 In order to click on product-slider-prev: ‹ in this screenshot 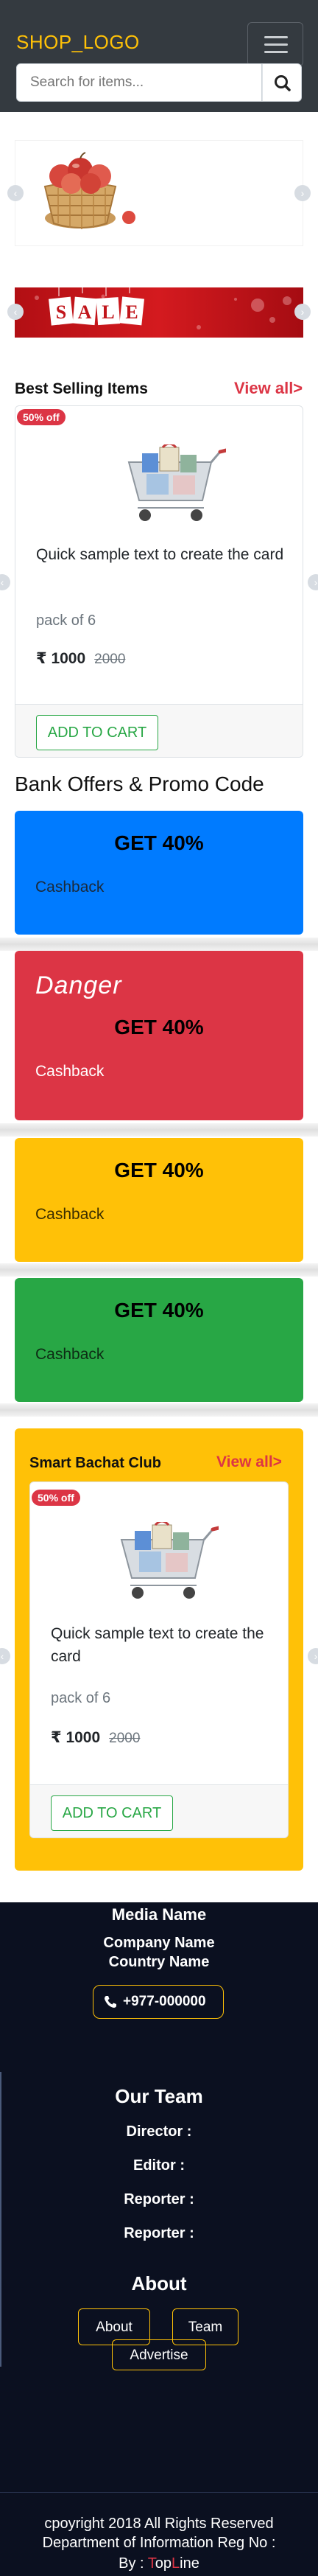, I will do `click(5, 582)`.